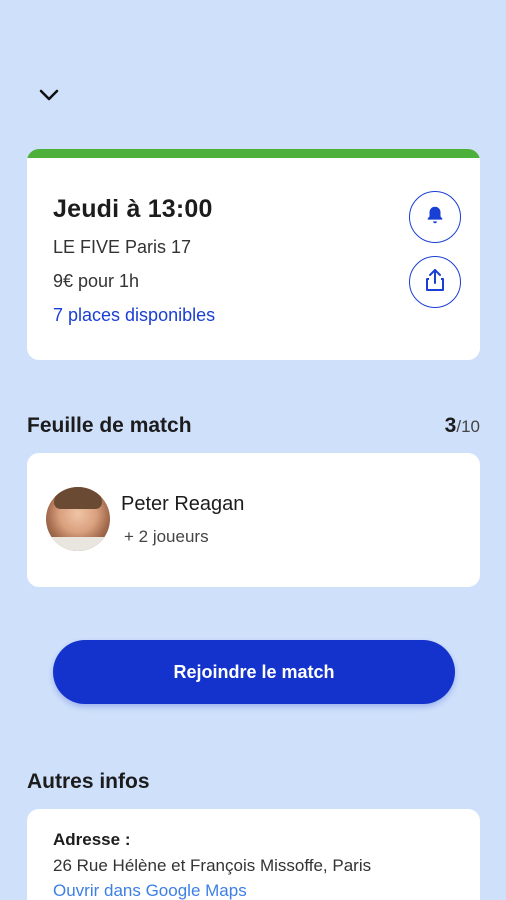  I want to click on player-count-total: /10, so click(468, 426).